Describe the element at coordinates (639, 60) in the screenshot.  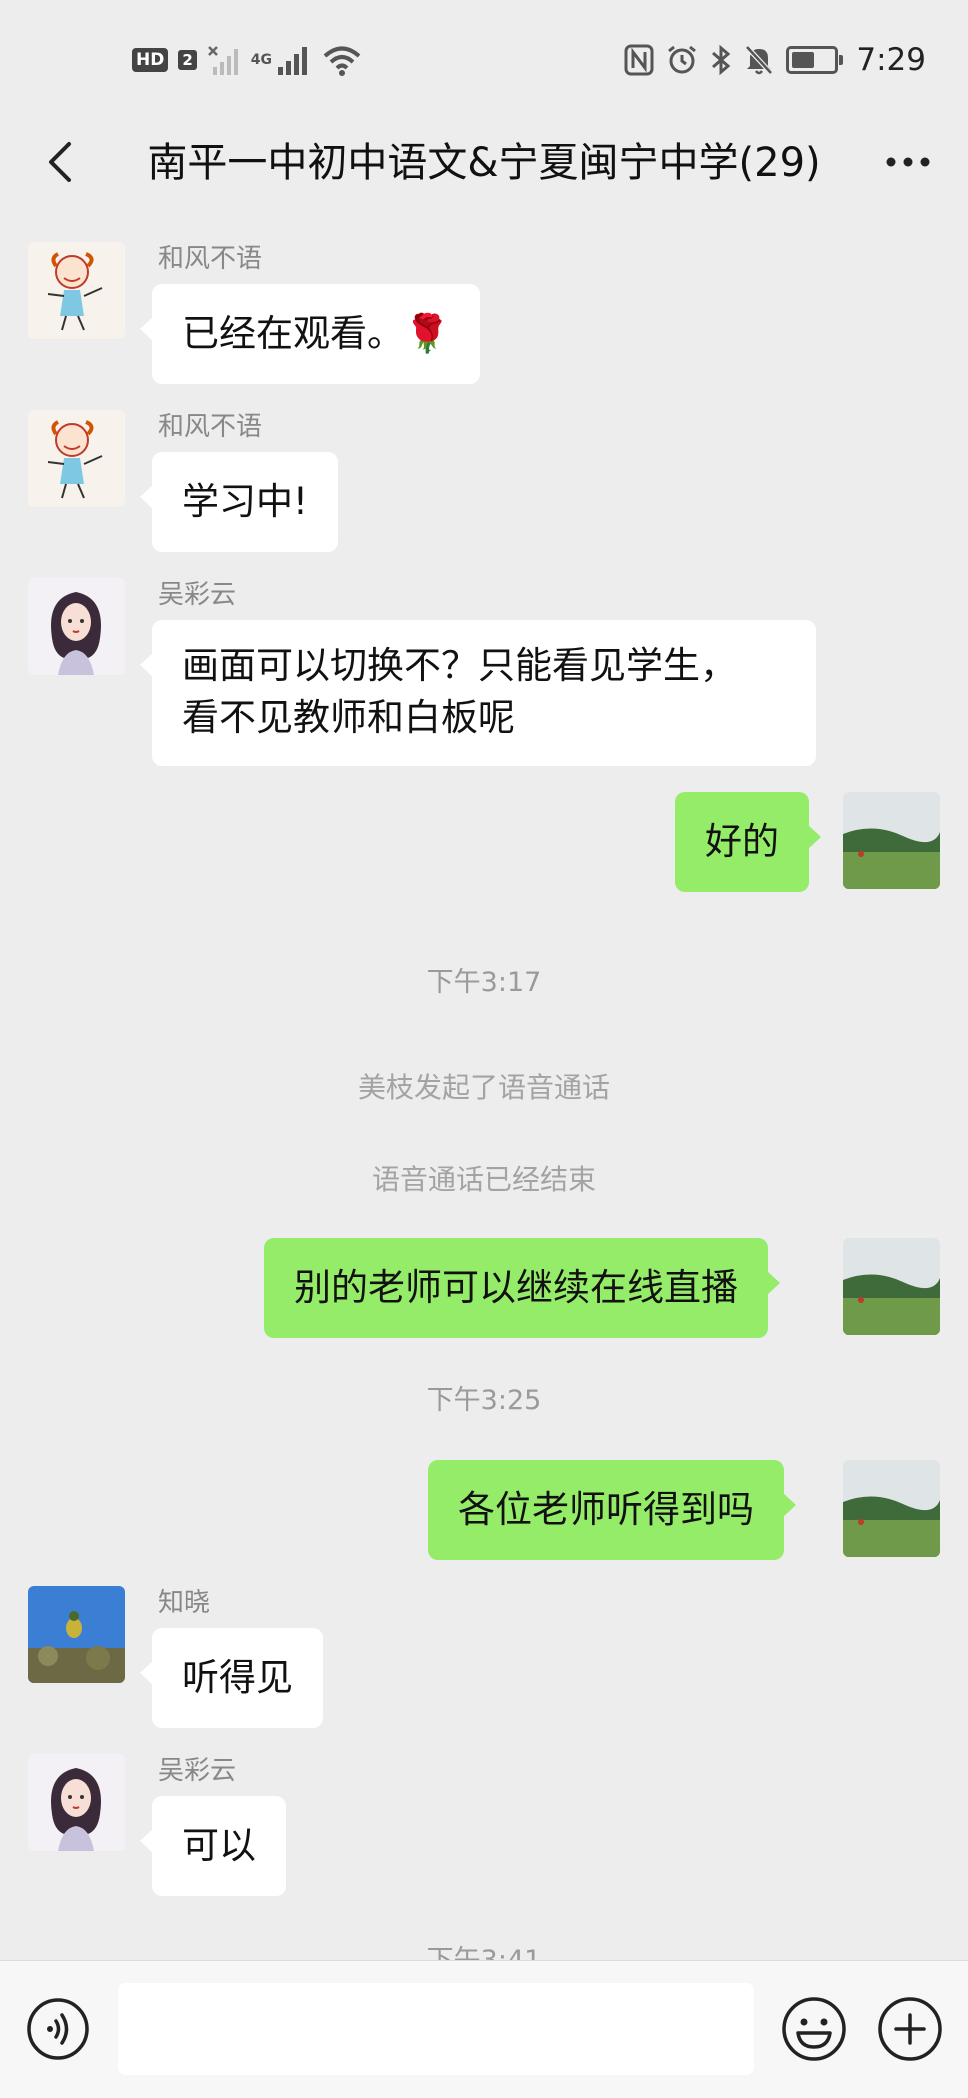
I see `nfc-icon` at that location.